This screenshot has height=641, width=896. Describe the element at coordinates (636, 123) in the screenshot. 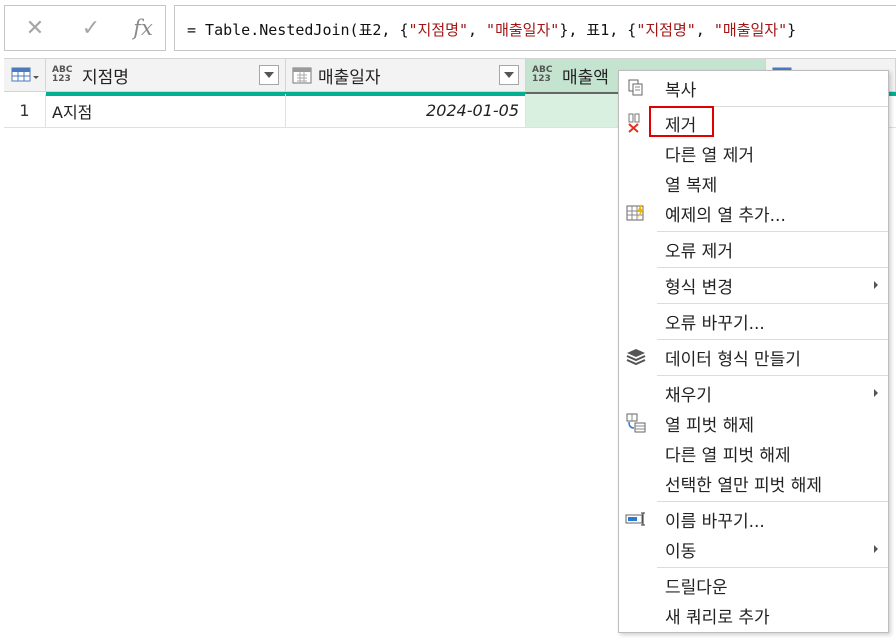

I see `remove-icon` at that location.